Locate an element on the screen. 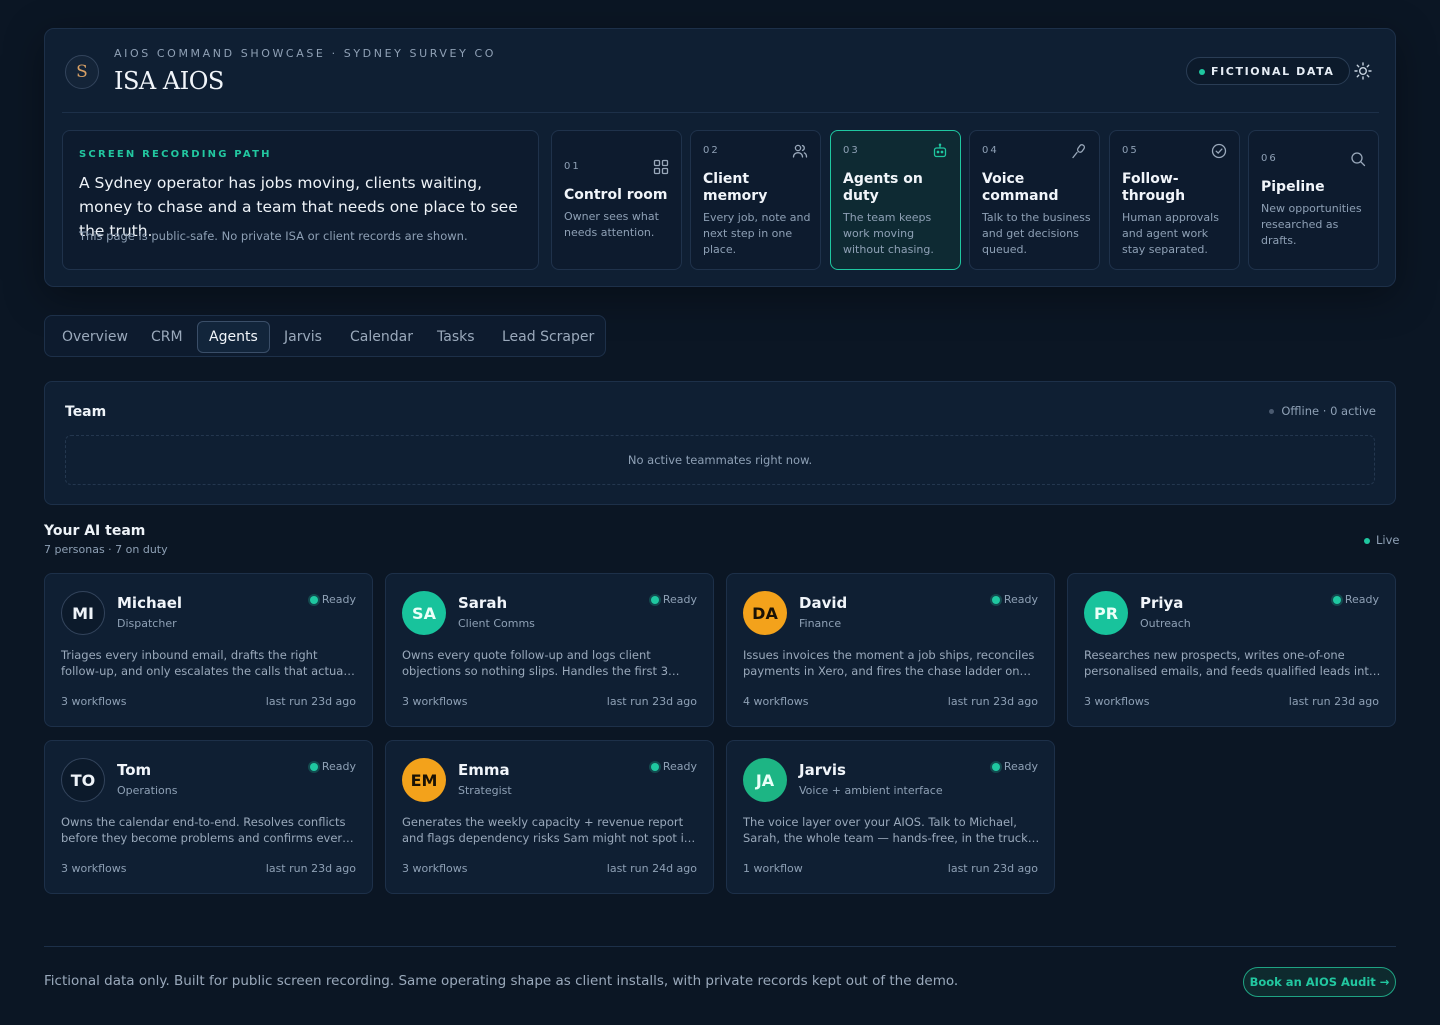 The height and width of the screenshot is (1025, 1440). step-number: 01 is located at coordinates (572, 166).